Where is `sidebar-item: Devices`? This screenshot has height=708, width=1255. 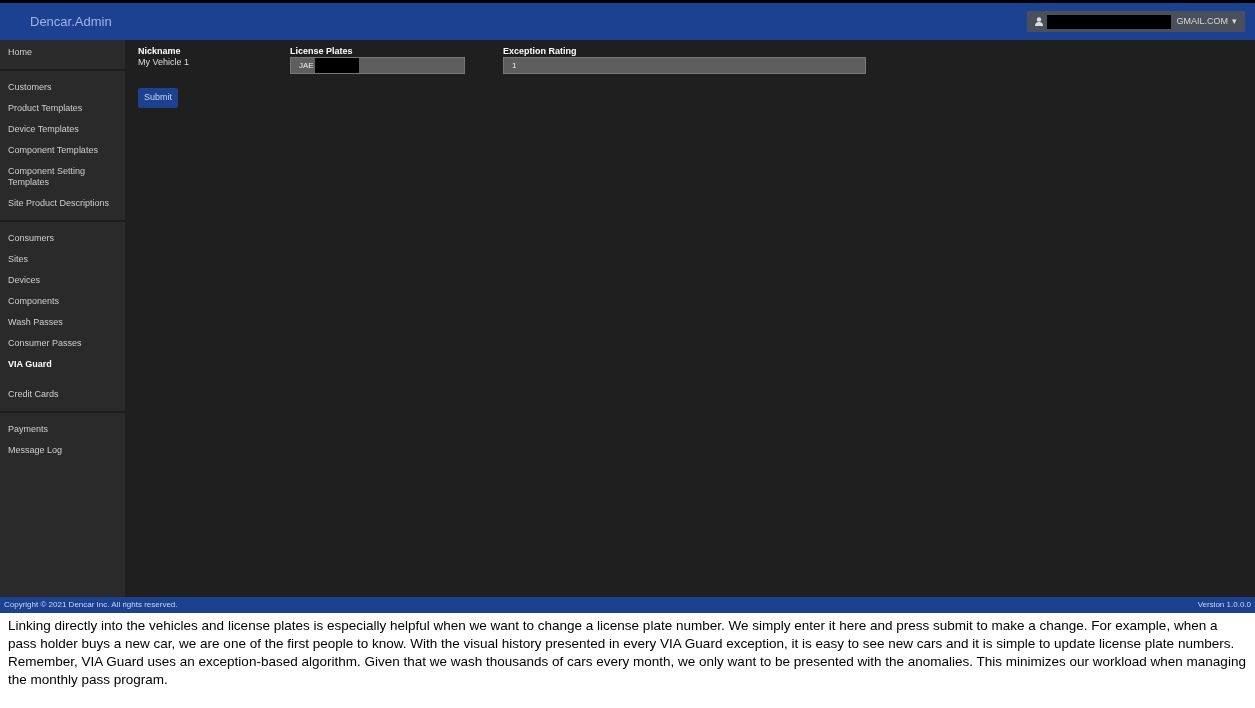
sidebar-item: Devices is located at coordinates (62, 280).